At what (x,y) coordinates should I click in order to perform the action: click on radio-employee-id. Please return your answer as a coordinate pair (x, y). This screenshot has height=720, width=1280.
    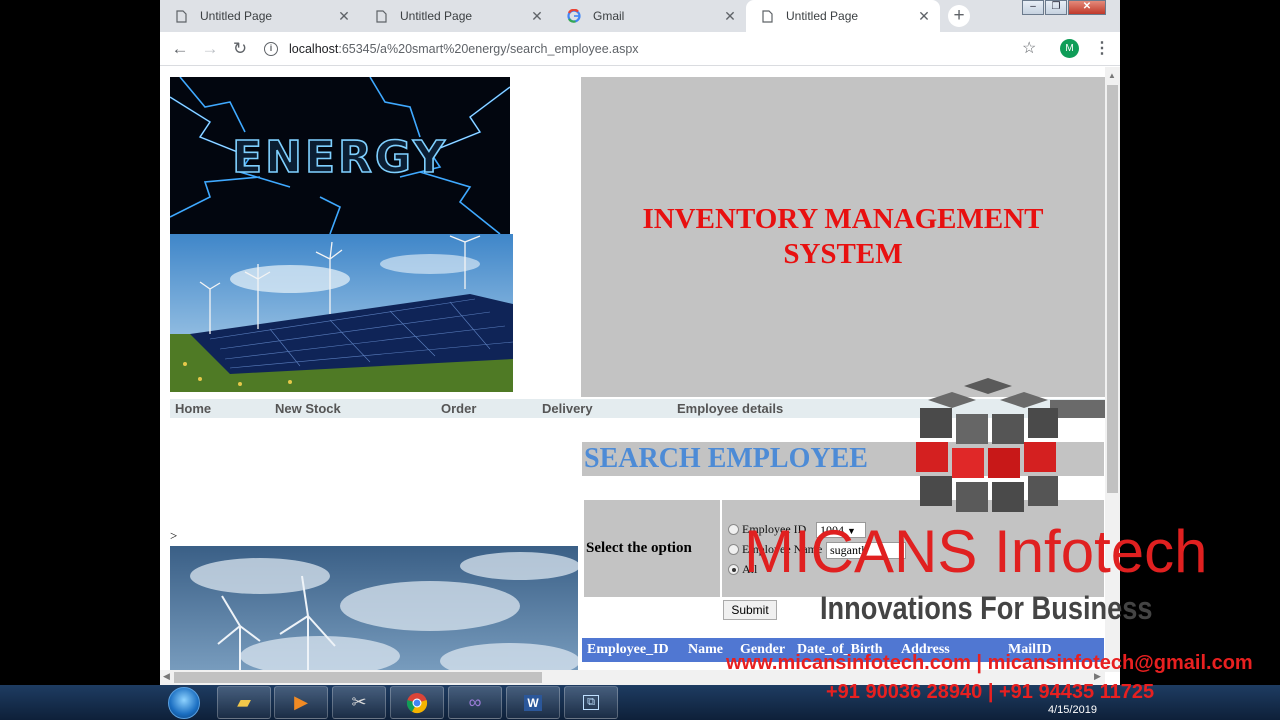
    Looking at the image, I should click on (733, 529).